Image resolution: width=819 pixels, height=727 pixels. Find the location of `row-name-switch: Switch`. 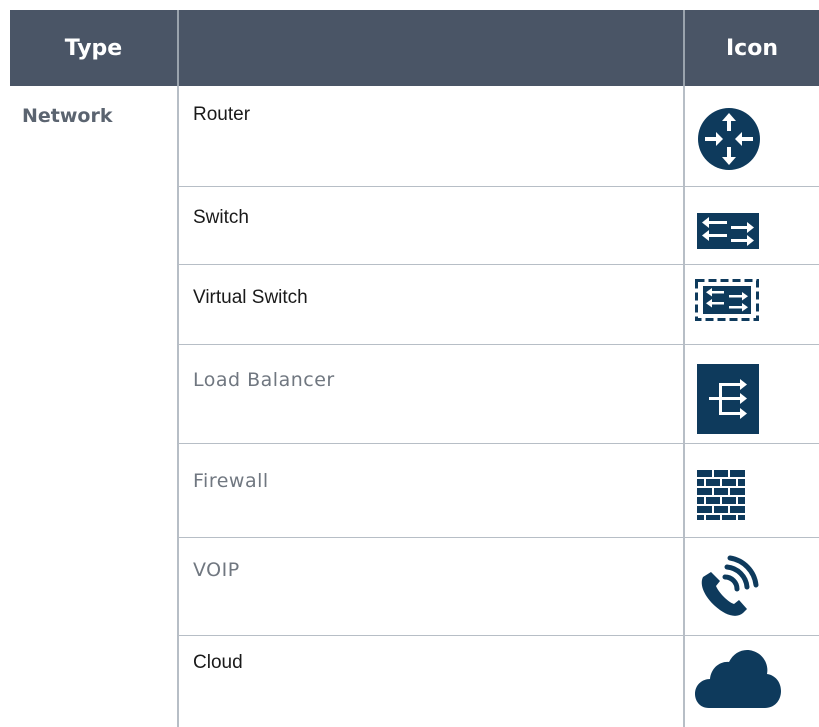

row-name-switch: Switch is located at coordinates (221, 217).